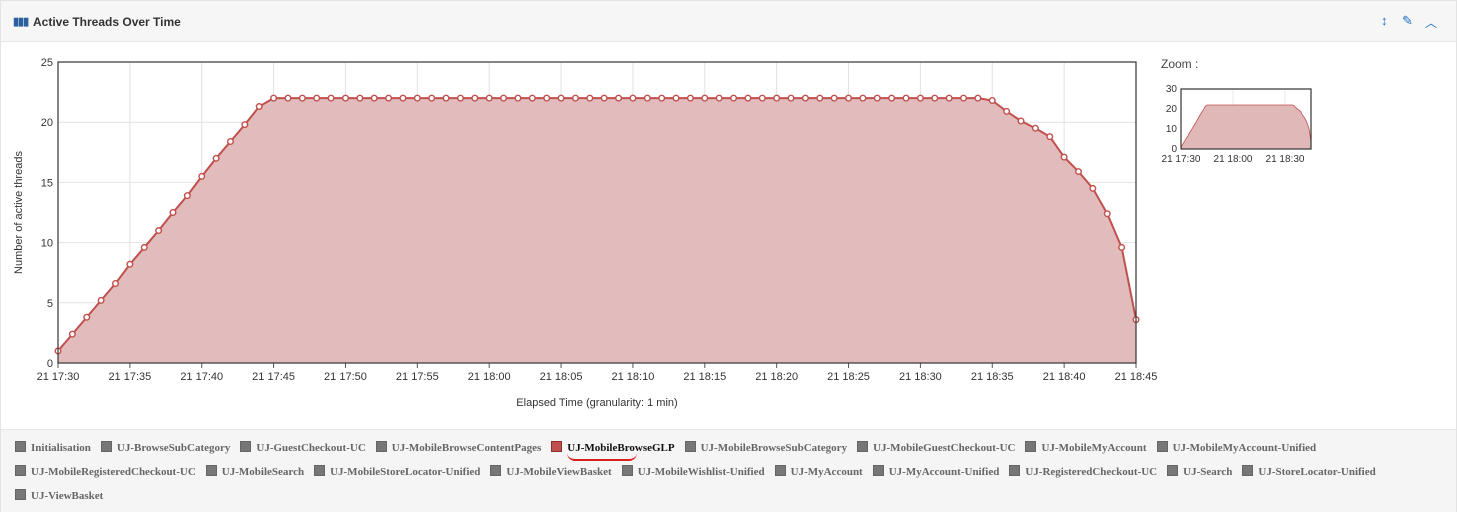 The width and height of the screenshot is (1457, 512). Describe the element at coordinates (1083, 472) in the screenshot. I see `legend-item: UJ-RegisteredCheckout-UC` at that location.